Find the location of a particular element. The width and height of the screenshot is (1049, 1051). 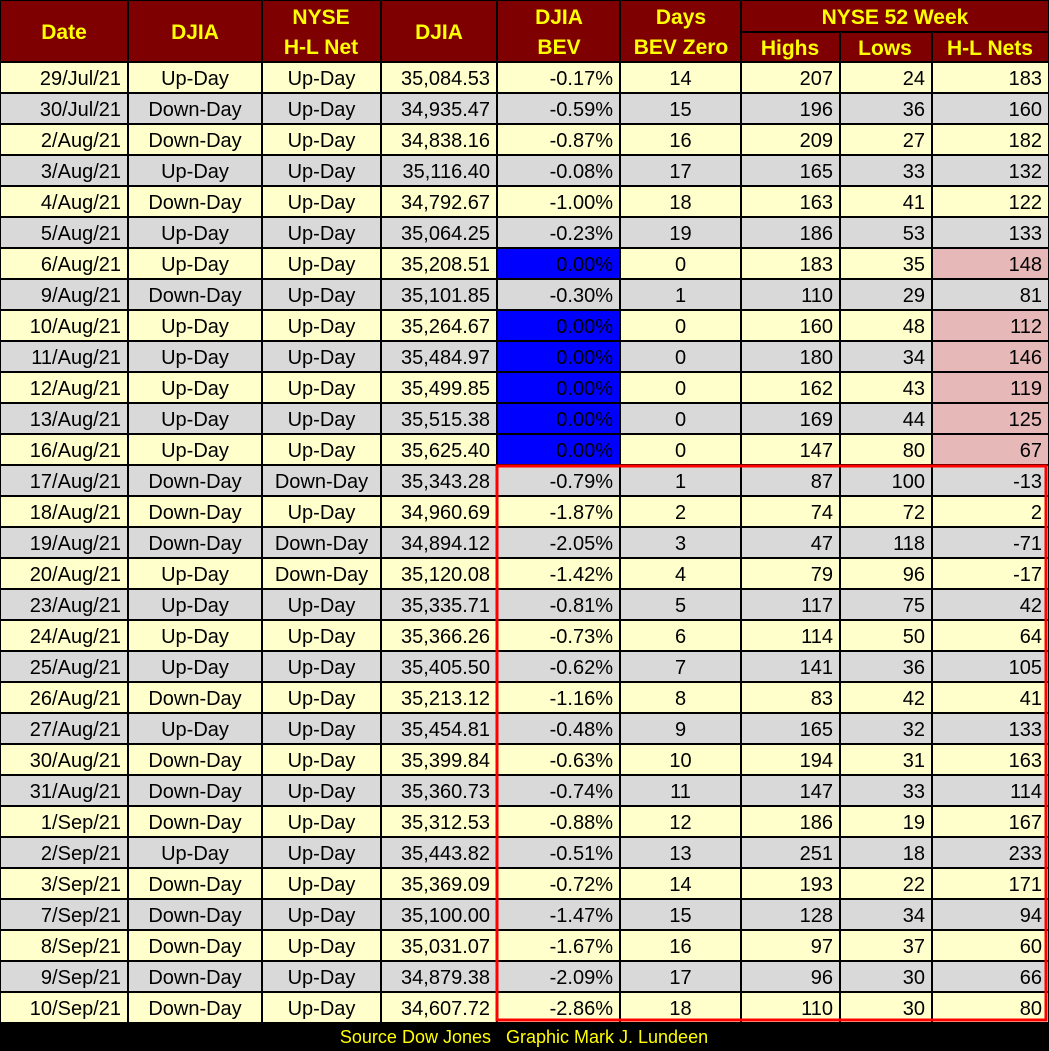

cell-djia-close: 35,515.38 is located at coordinates (445, 420).